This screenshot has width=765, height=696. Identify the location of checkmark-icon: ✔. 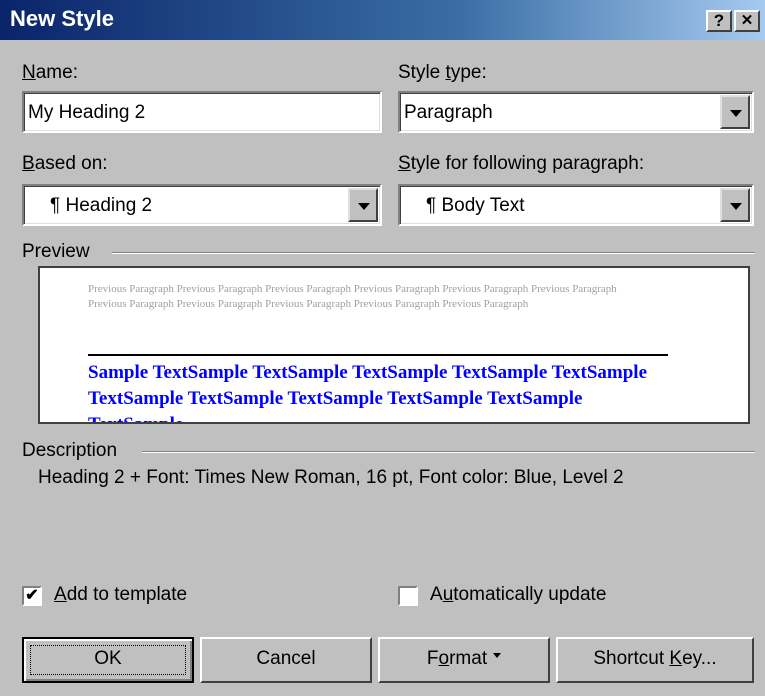
(32, 595).